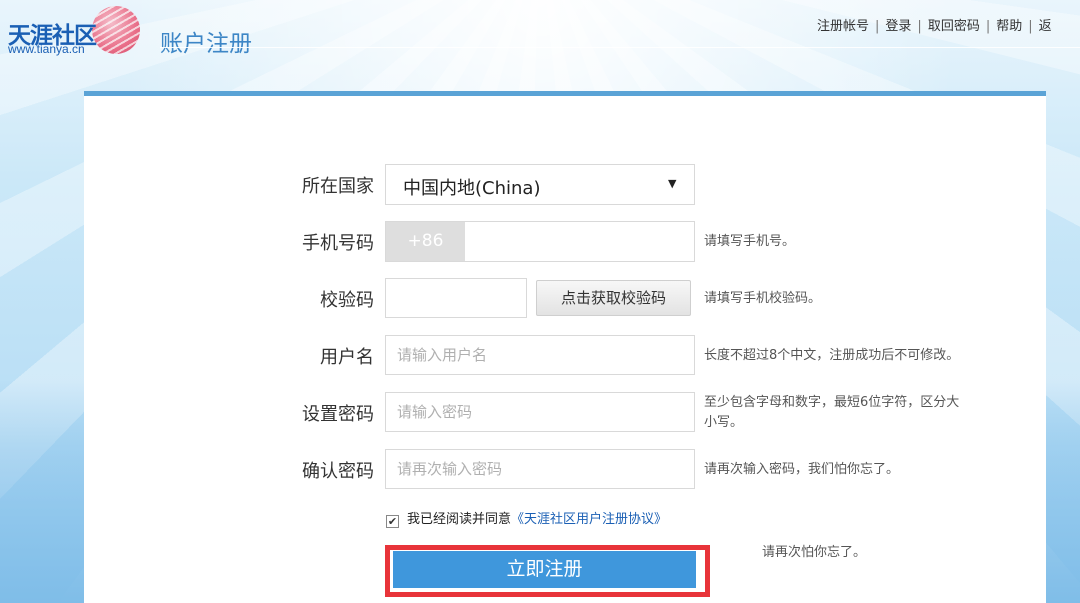 Image resolution: width=1080 pixels, height=603 pixels. Describe the element at coordinates (392, 521) in the screenshot. I see `agree-checkbox: ✔` at that location.